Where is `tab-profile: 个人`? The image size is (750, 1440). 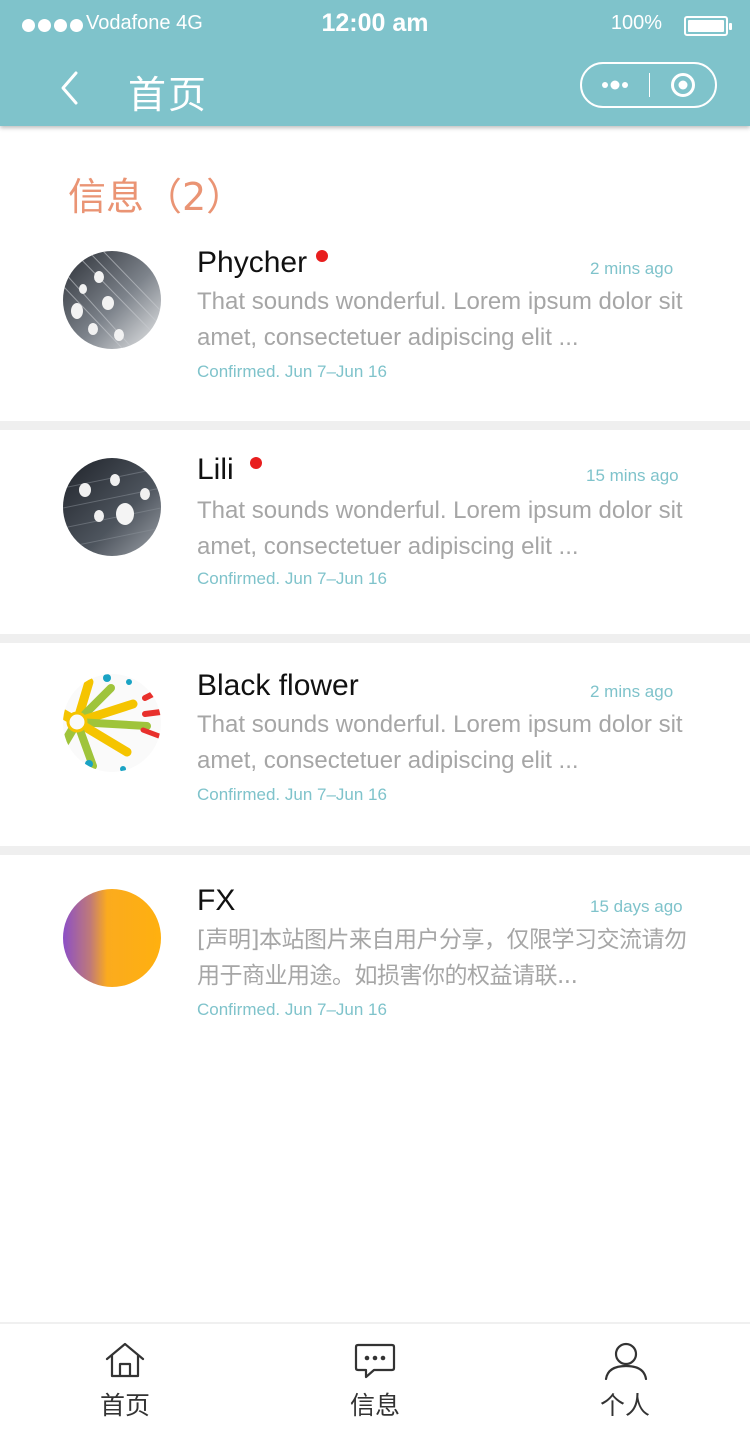
tab-profile: 个人 is located at coordinates (625, 1382).